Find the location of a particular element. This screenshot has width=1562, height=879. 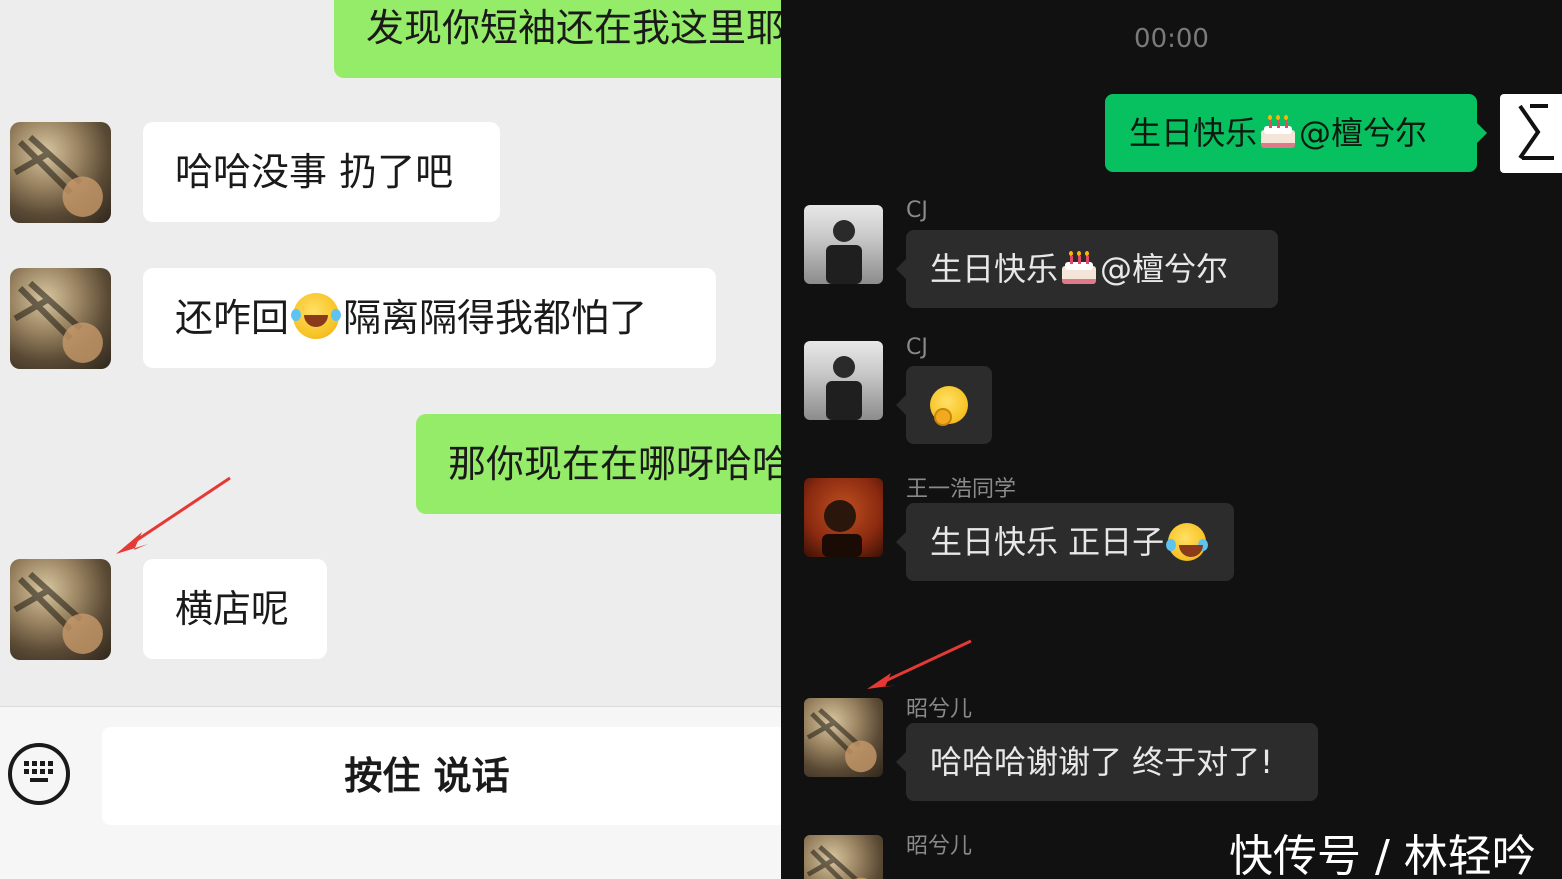

message-text: 发现你短袖还在我这里耶 is located at coordinates (573, 28).